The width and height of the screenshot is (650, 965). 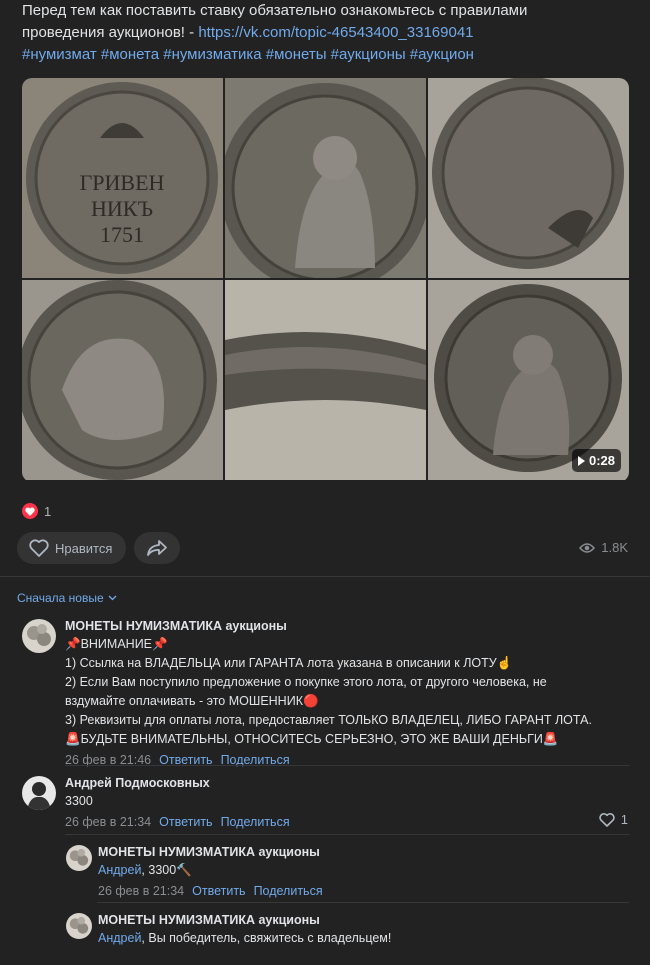 I want to click on comment-text: , Вы победитель, свяжитесь с владельцем!, so click(x=266, y=938).